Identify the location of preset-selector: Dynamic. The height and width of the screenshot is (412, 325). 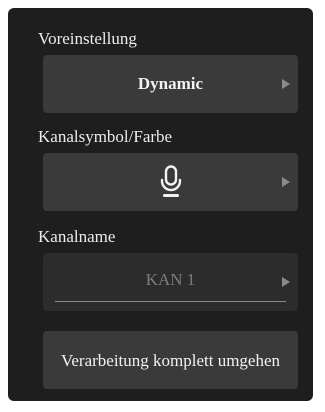
(170, 84).